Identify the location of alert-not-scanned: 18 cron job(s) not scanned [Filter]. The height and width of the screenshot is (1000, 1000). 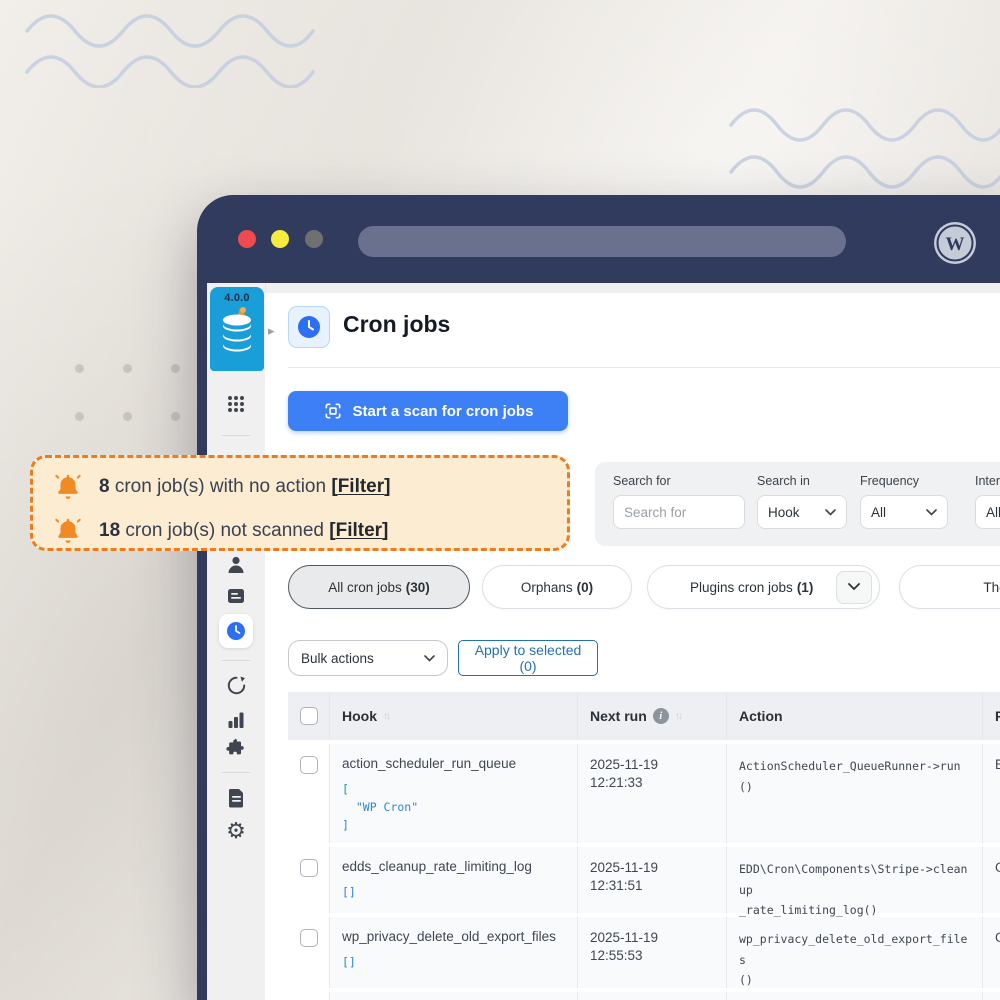
(220, 531).